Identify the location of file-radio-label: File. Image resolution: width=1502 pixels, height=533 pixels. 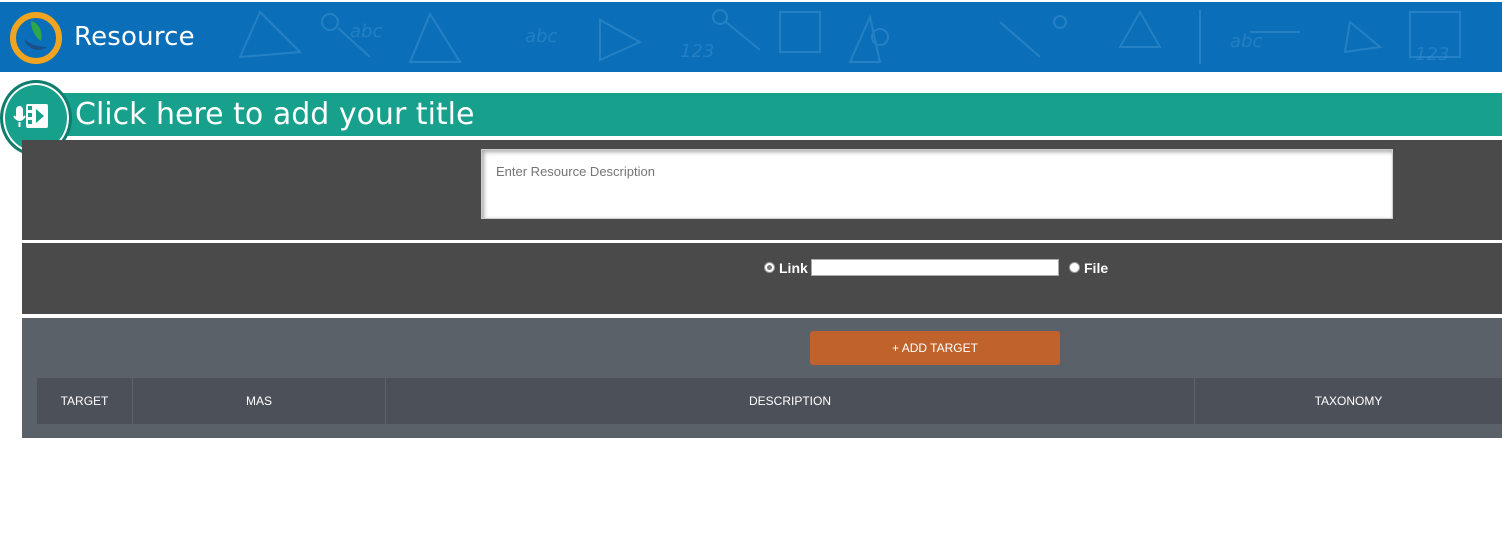
(1096, 268).